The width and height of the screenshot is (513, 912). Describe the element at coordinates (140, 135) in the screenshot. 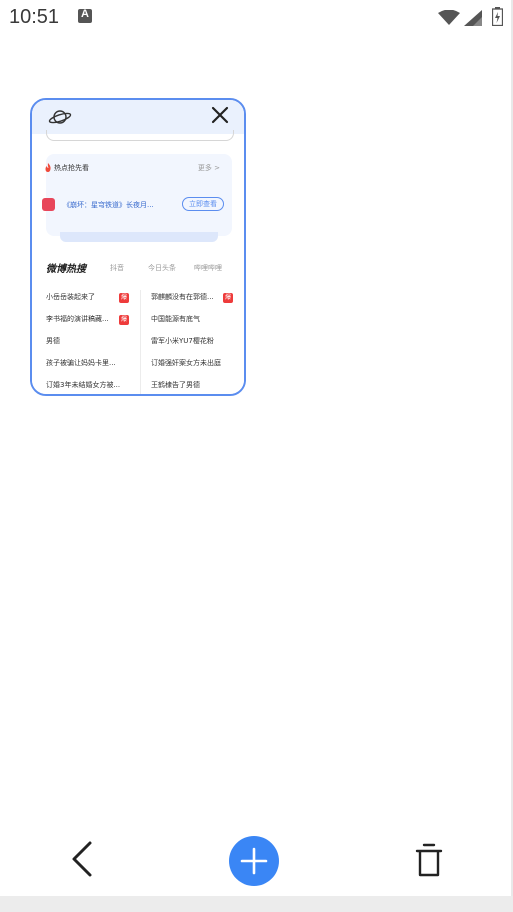

I see `search-bar-stub` at that location.